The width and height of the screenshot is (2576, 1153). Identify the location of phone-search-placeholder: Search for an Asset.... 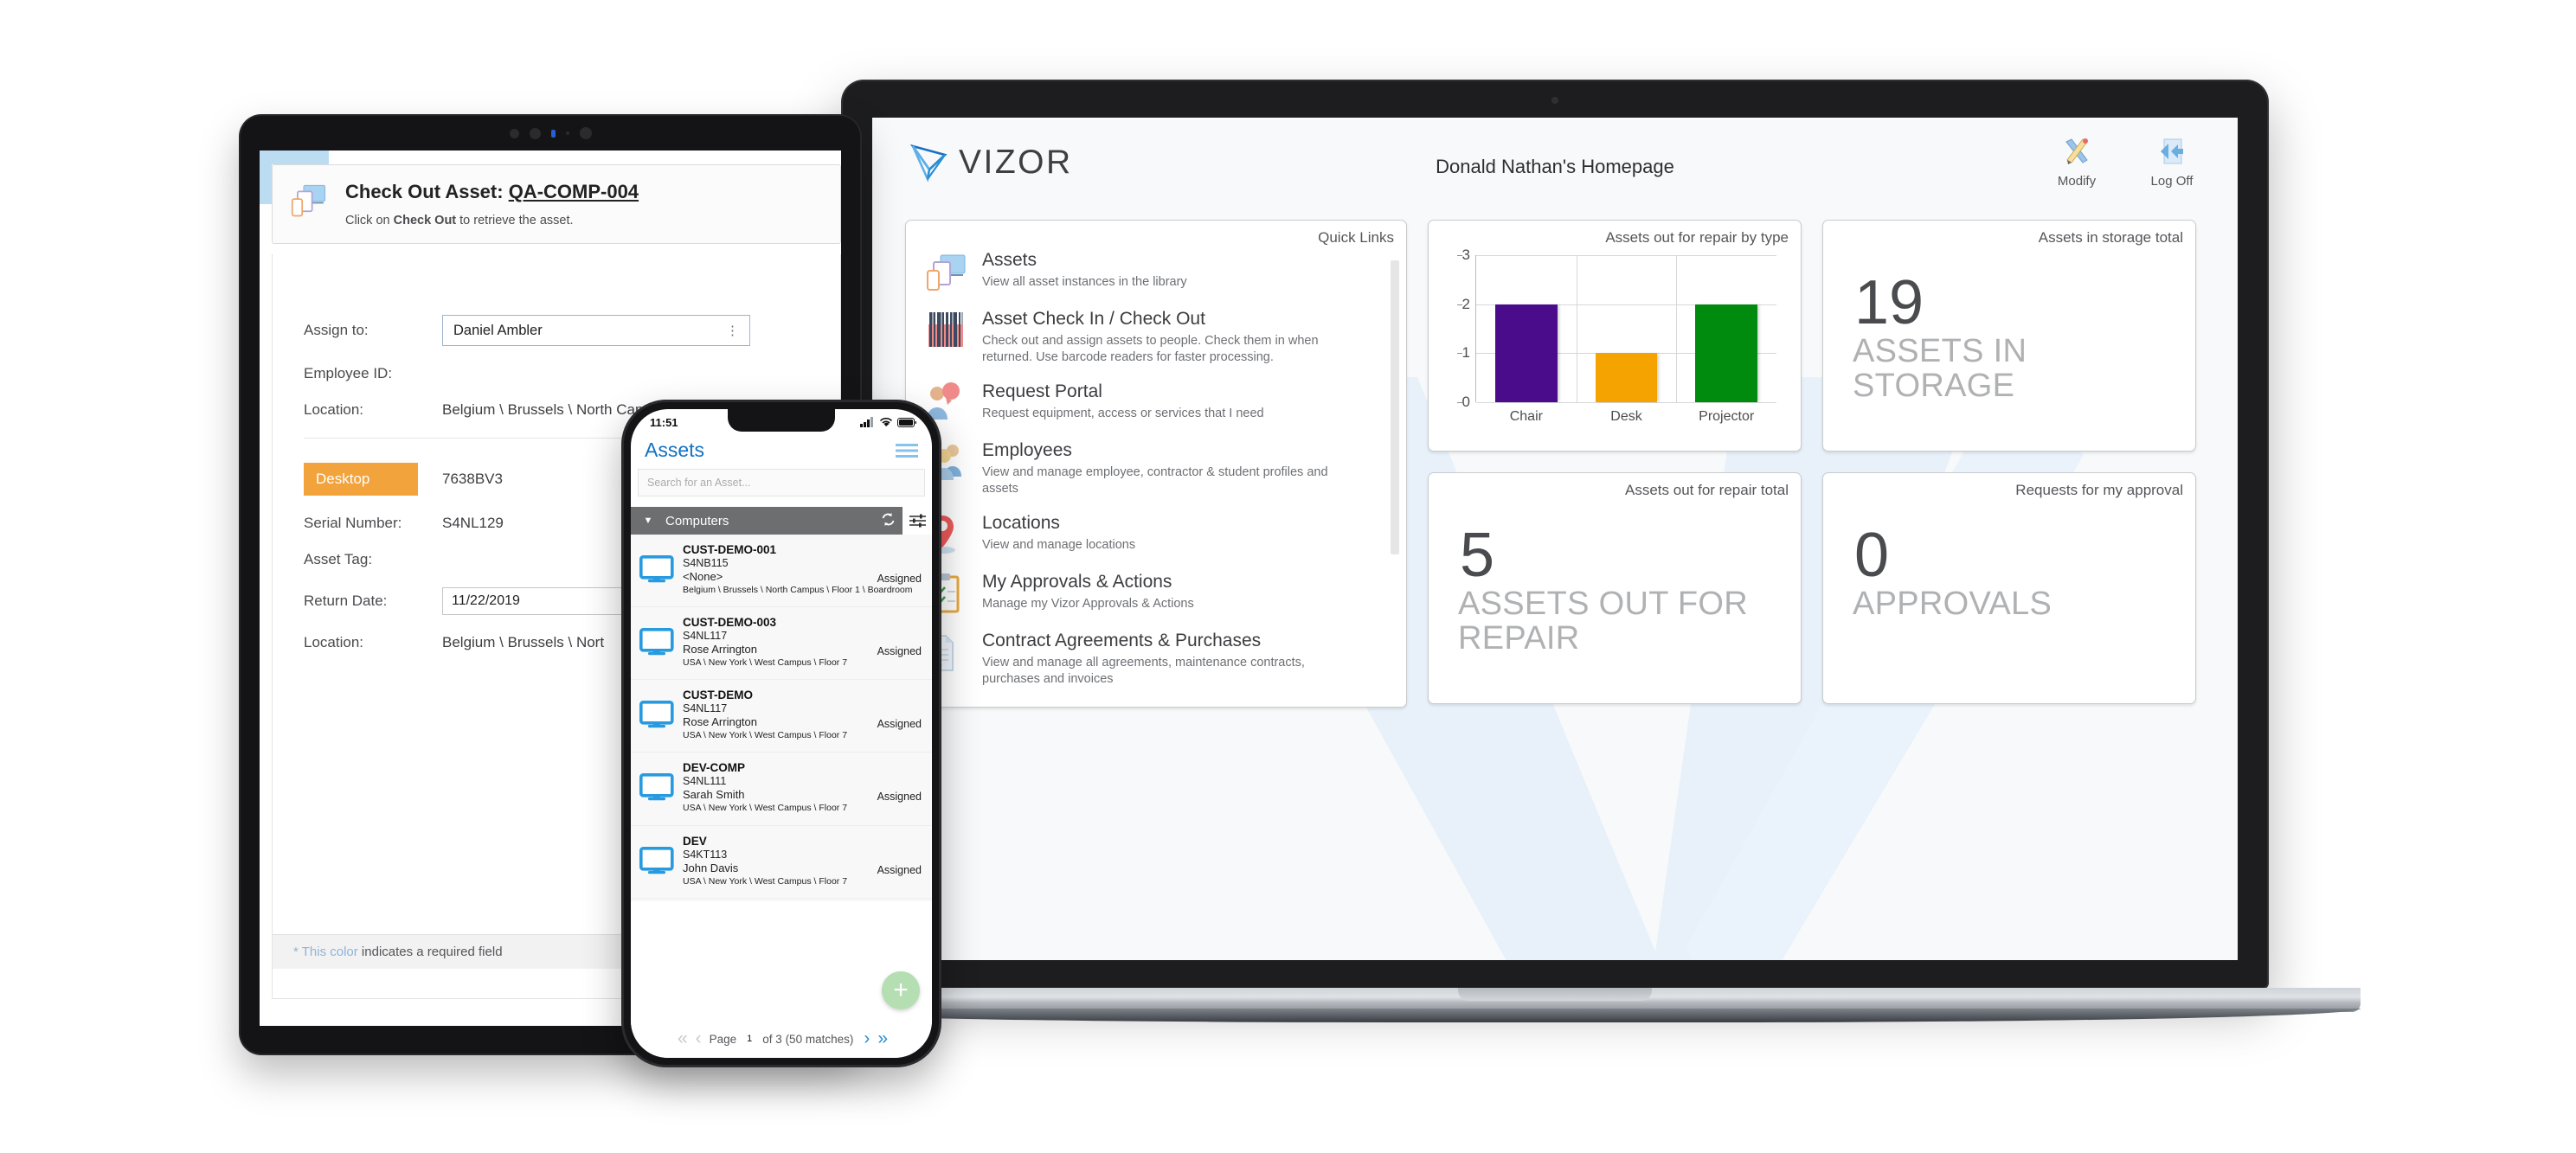
(699, 483).